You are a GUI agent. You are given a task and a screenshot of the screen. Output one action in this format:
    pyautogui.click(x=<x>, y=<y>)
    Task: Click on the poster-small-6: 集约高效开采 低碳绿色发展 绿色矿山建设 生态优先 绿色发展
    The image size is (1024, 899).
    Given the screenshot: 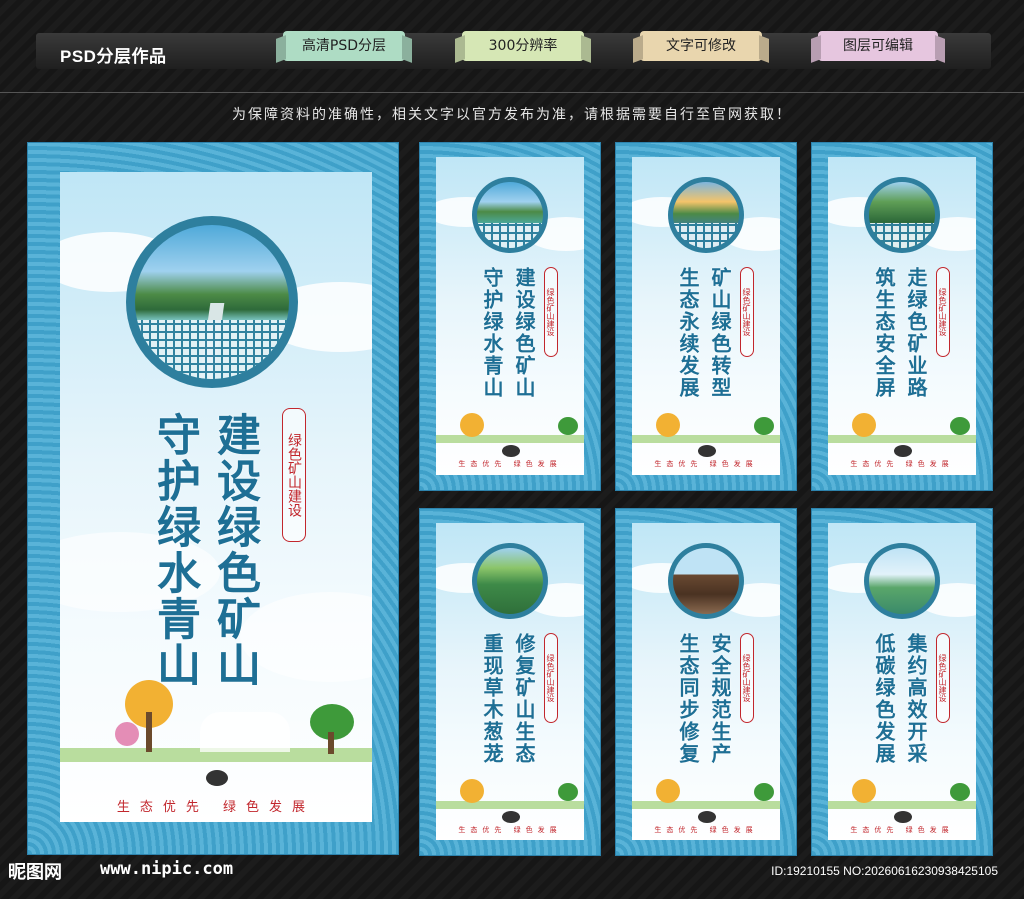 What is the action you would take?
    pyautogui.click(x=902, y=682)
    